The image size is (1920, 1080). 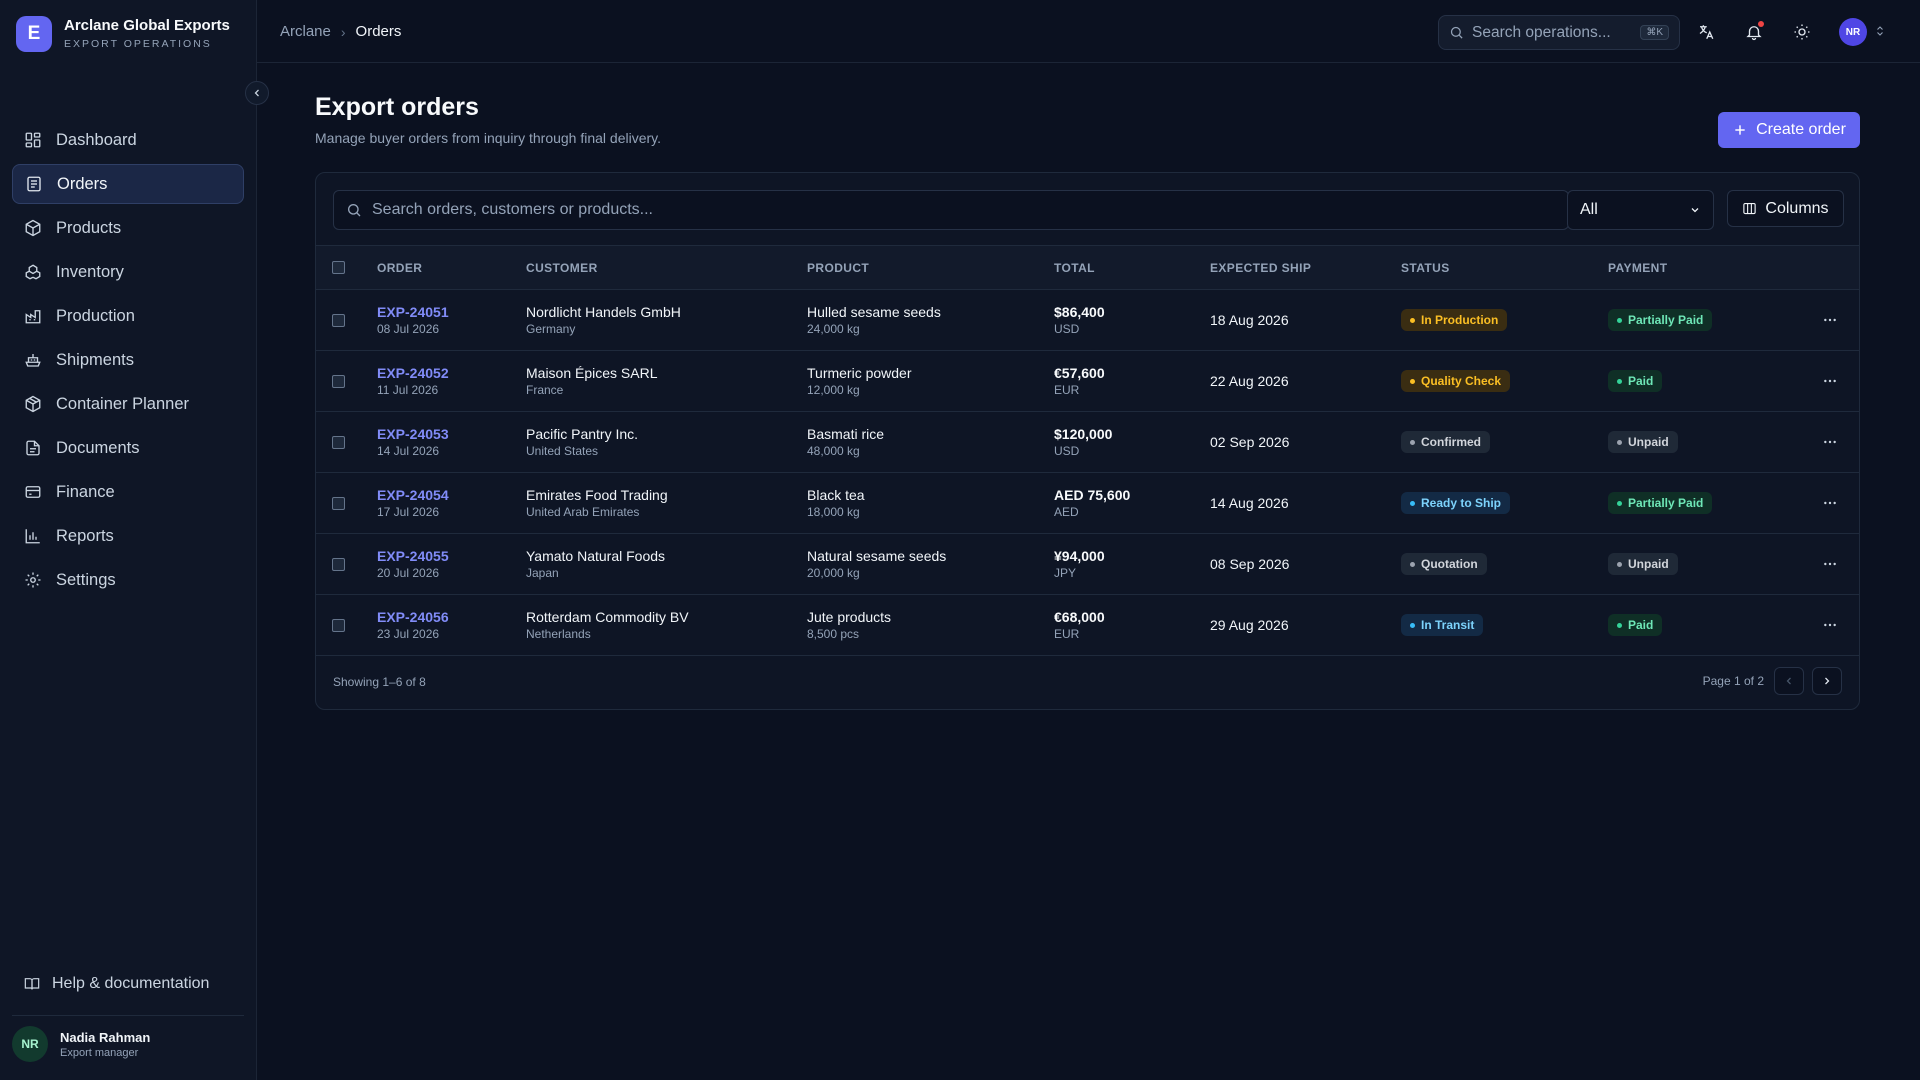 What do you see at coordinates (128, 536) in the screenshot?
I see `sidebar-item-reports: Reports` at bounding box center [128, 536].